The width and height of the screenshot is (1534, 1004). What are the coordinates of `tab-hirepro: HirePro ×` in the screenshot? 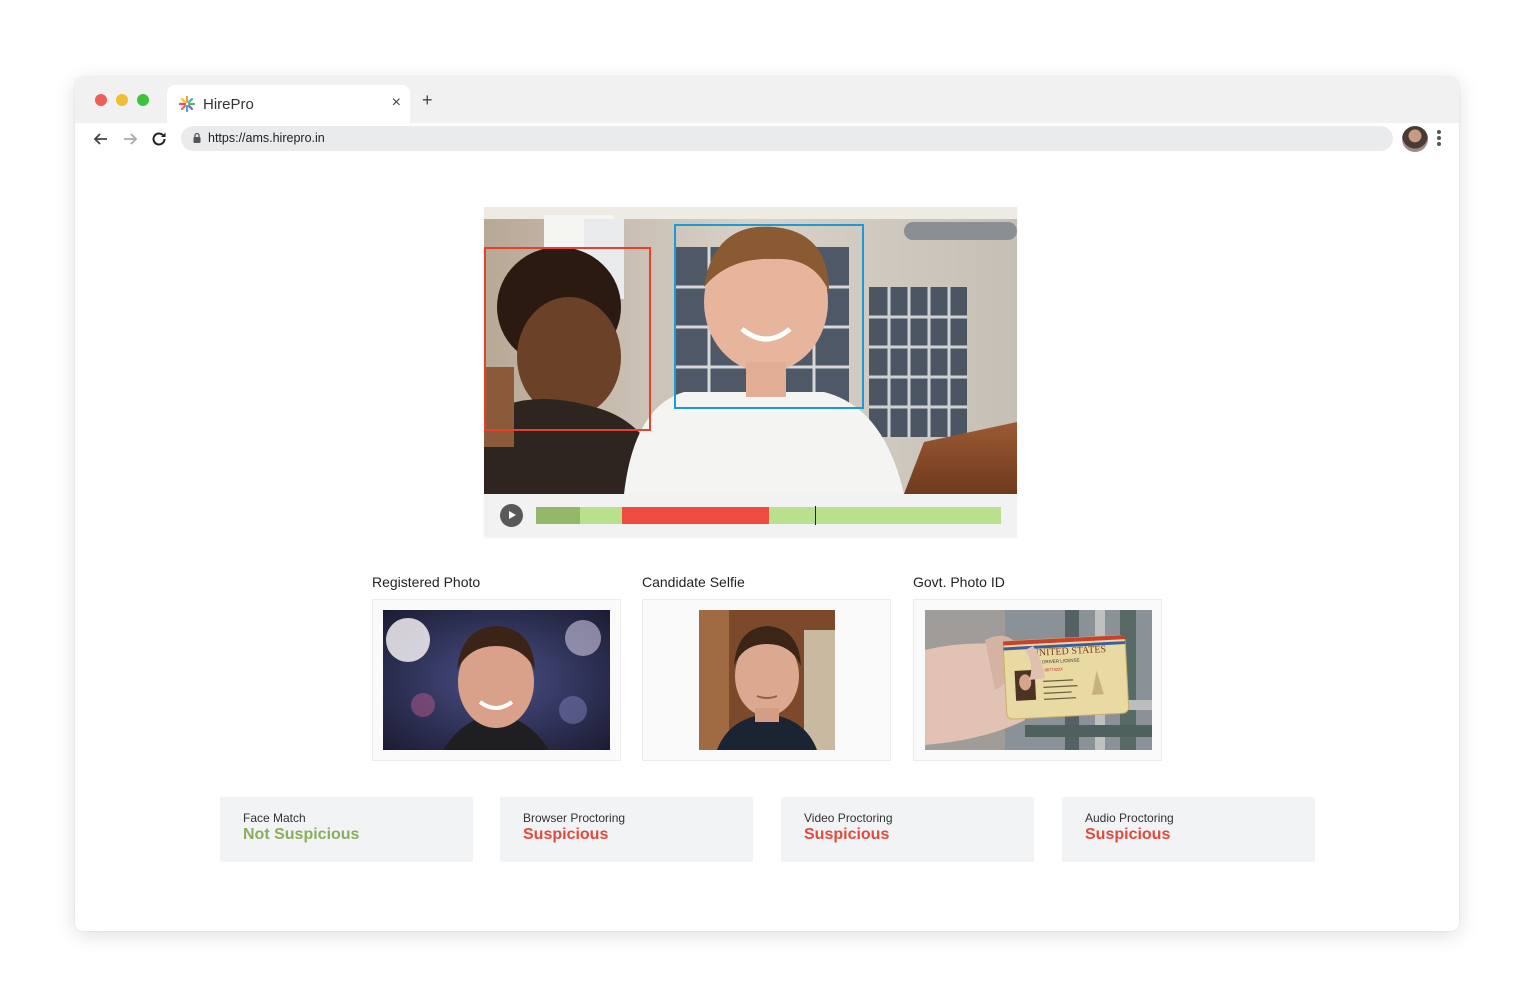 It's located at (288, 104).